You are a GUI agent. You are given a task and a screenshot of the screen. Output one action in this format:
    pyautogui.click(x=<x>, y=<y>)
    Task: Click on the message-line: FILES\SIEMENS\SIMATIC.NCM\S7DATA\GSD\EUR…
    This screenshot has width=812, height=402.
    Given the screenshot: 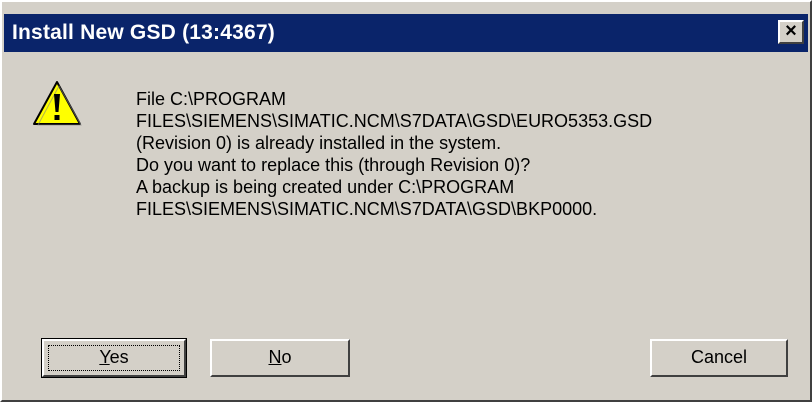 What is the action you would take?
    pyautogui.click(x=394, y=121)
    